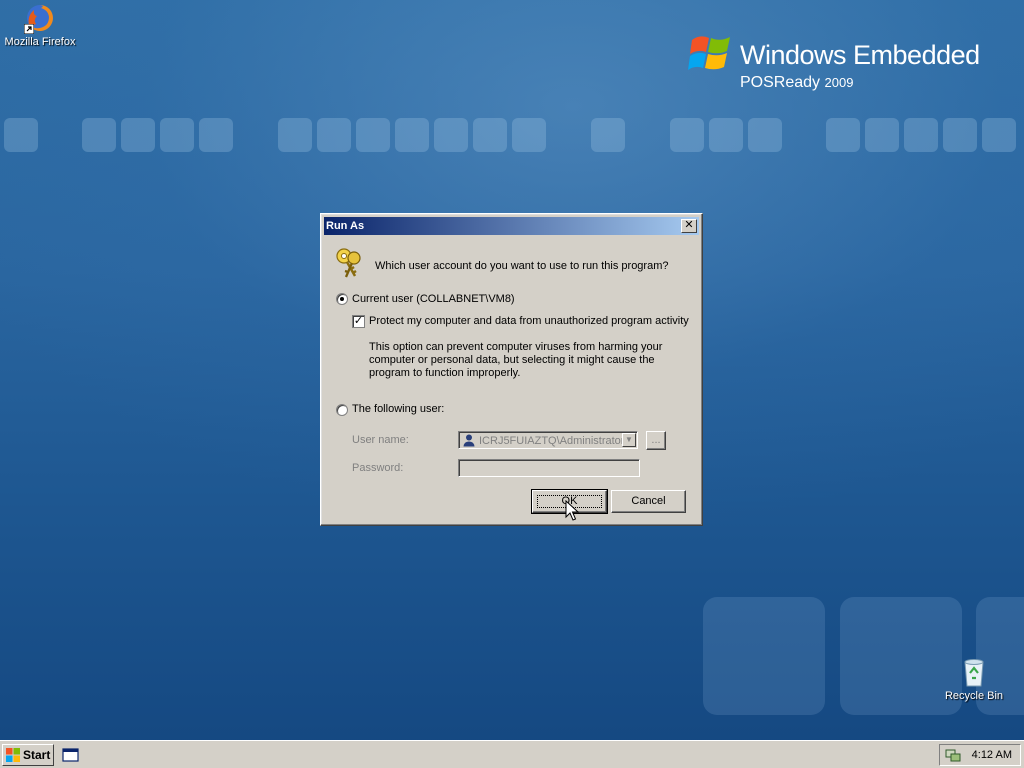  I want to click on keys-icon, so click(348, 263).